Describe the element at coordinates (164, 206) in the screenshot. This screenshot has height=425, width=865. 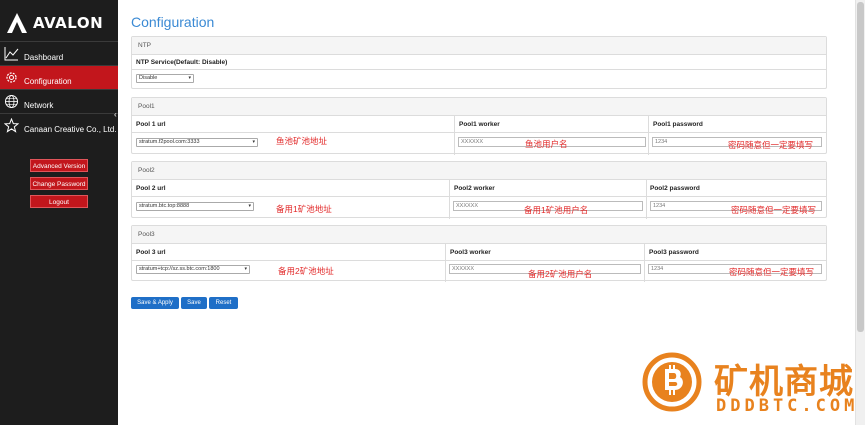
I see `pool2-url-value: stratum.btc.top:8888` at that location.